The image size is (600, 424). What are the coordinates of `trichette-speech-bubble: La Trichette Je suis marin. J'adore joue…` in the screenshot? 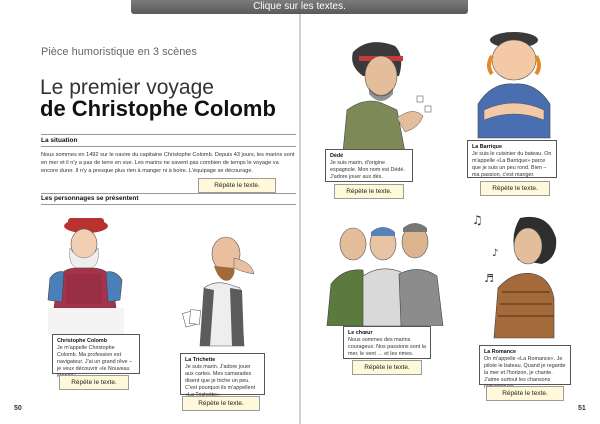 It's located at (222, 375).